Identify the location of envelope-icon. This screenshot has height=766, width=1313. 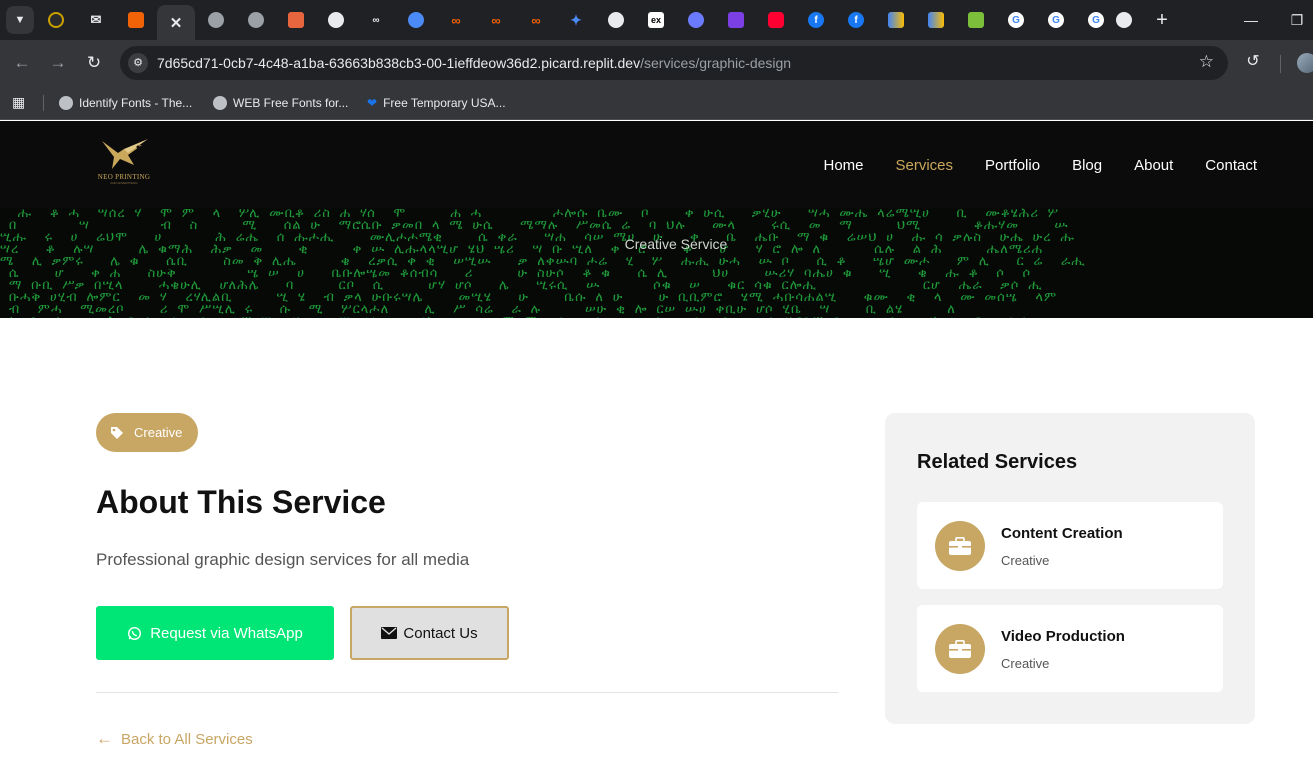
(389, 633).